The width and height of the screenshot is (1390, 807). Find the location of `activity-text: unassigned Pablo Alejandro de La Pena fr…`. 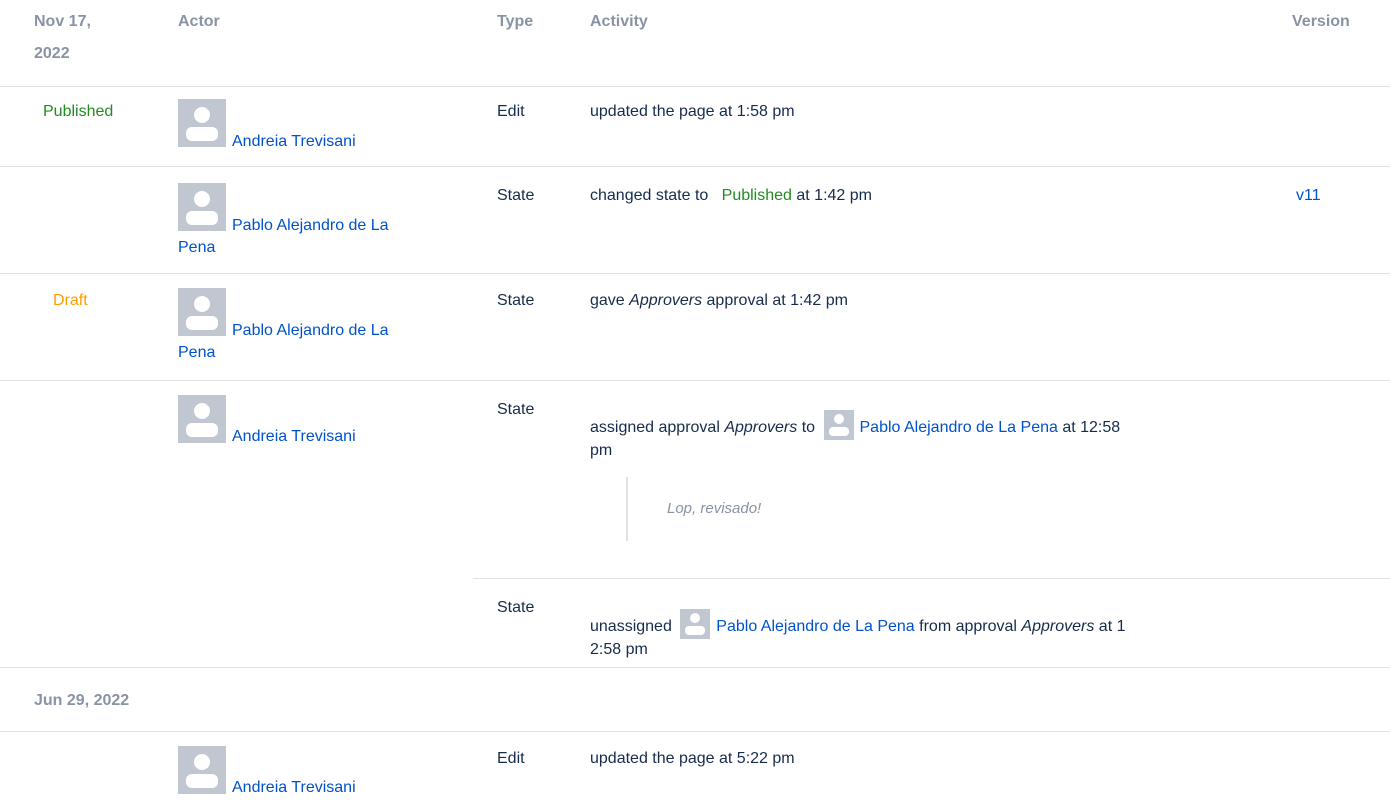

activity-text: unassigned Pablo Alejandro de La Pena fr… is located at coordinates (925, 635).